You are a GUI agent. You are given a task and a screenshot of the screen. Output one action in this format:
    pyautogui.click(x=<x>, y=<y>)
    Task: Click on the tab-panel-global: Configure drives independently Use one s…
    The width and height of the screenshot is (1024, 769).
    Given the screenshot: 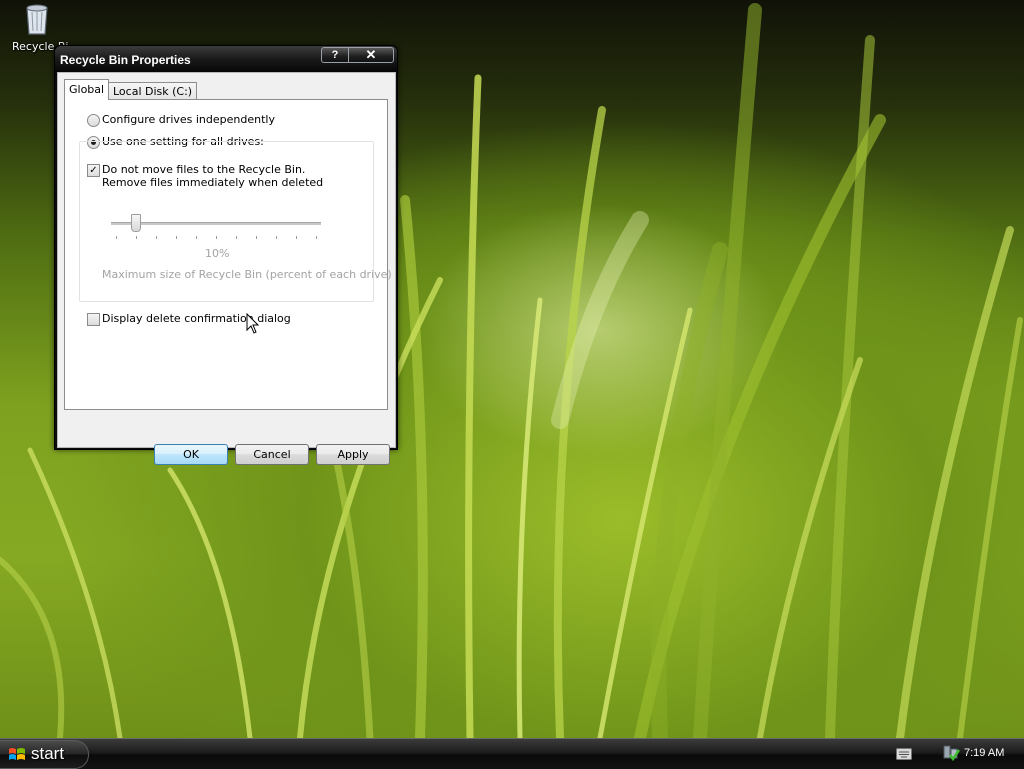 What is the action you would take?
    pyautogui.click(x=228, y=254)
    